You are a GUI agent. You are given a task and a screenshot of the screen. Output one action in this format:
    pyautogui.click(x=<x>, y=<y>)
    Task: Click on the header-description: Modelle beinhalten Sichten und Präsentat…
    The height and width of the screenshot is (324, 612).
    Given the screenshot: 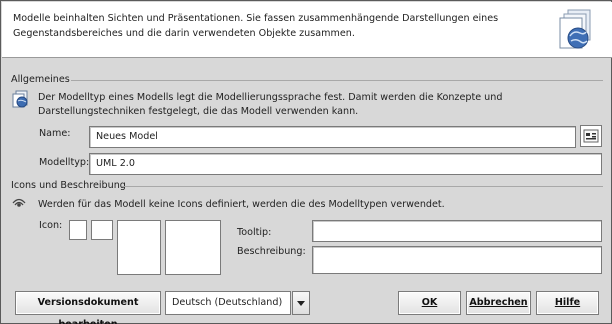 What is the action you would take?
    pyautogui.click(x=256, y=26)
    